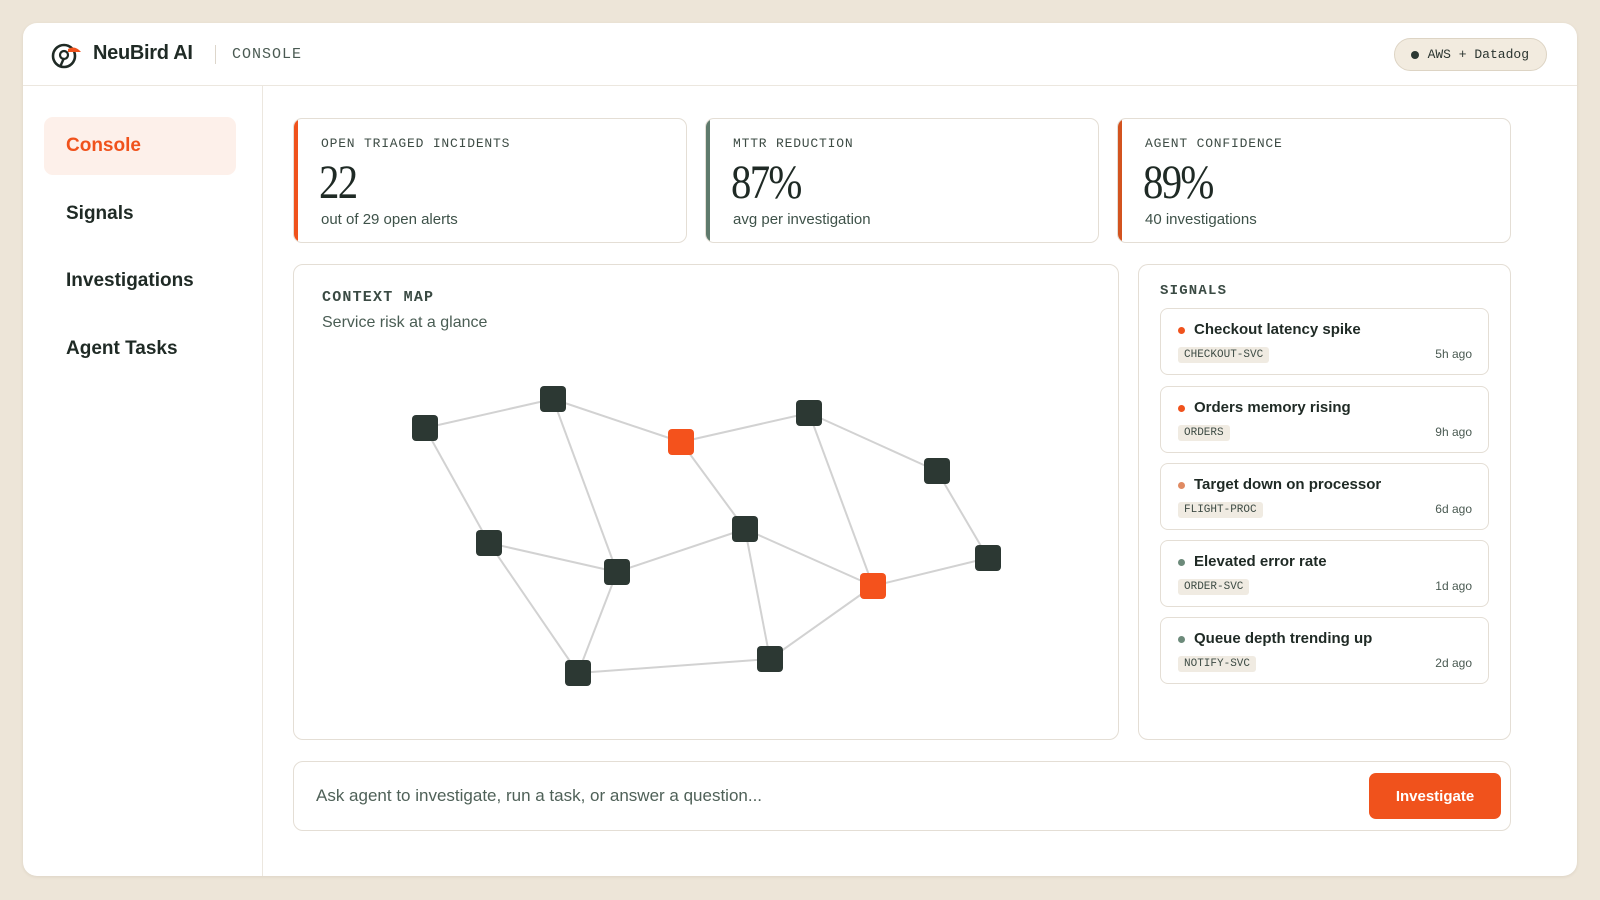 The height and width of the screenshot is (900, 1600). Describe the element at coordinates (1414, 54) in the screenshot. I see `status-dot-icon` at that location.